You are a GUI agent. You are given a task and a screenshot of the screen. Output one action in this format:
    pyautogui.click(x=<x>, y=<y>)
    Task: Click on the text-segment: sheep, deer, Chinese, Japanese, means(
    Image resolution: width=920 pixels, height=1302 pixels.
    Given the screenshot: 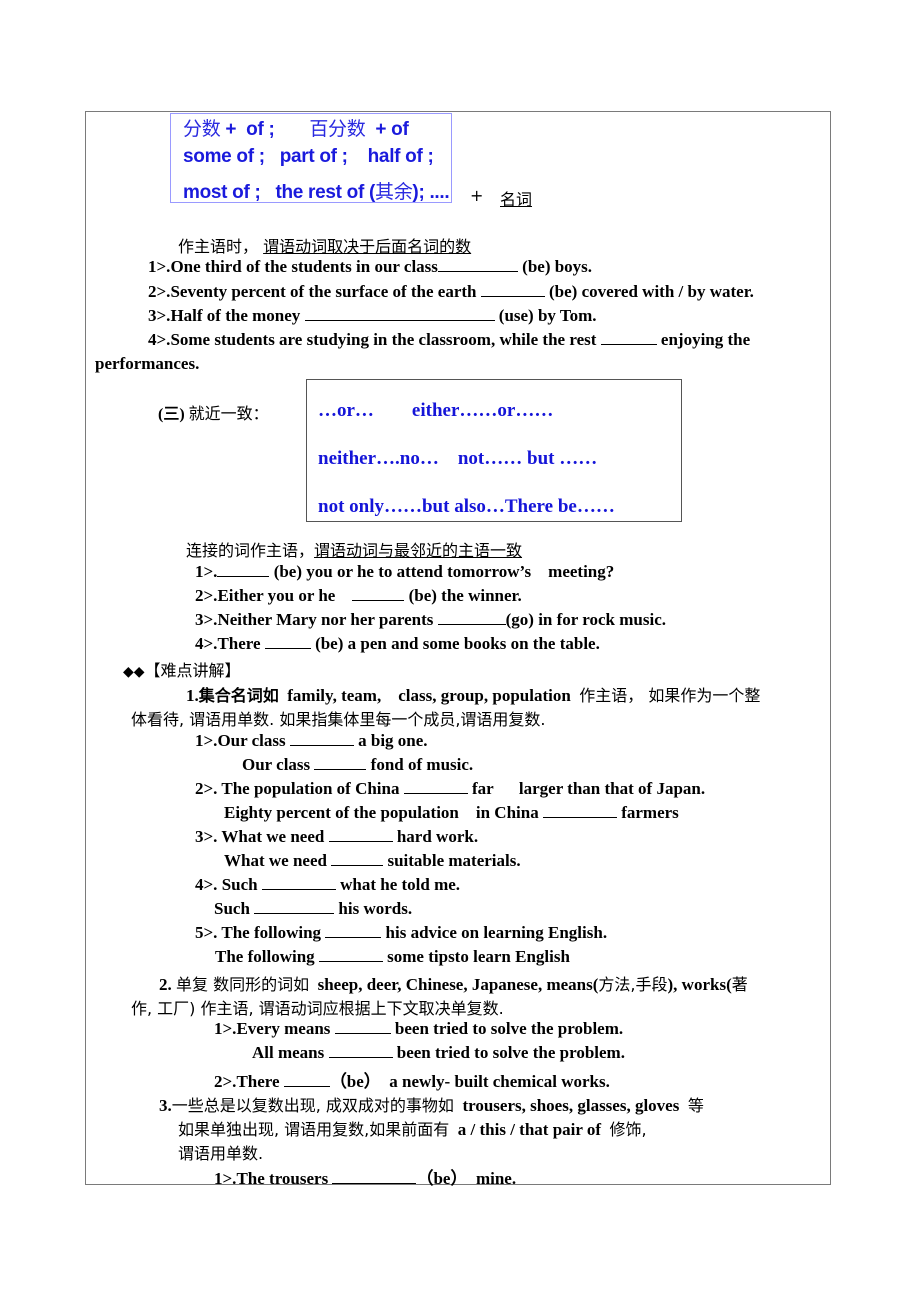 What is the action you would take?
    pyautogui.click(x=454, y=984)
    